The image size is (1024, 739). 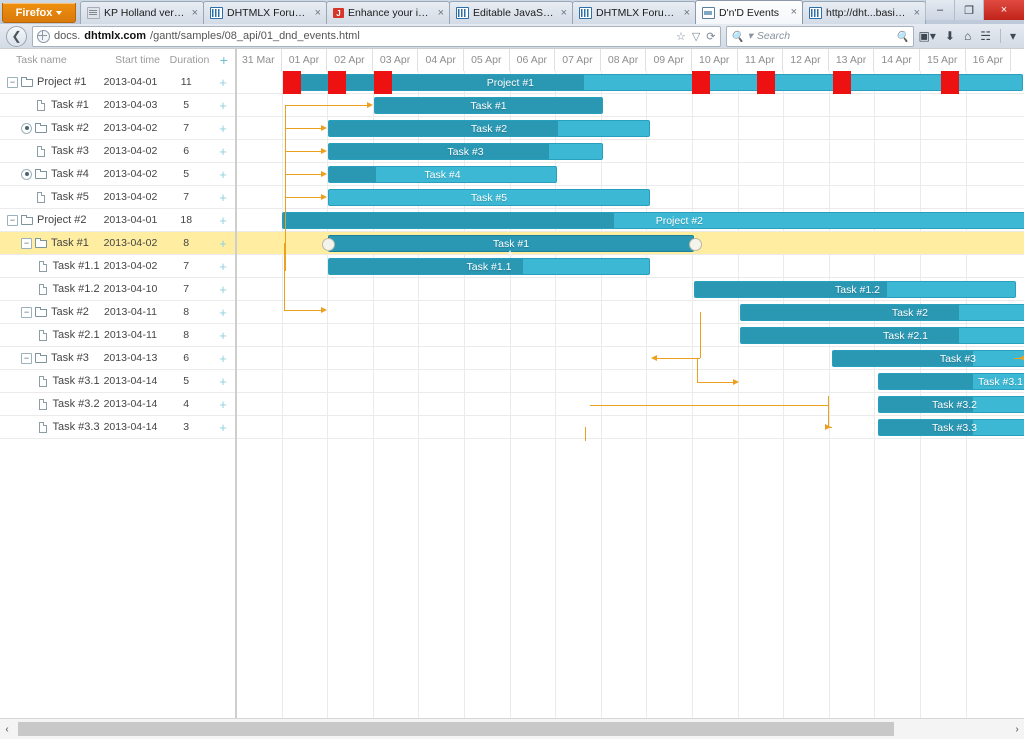 What do you see at coordinates (186, 220) in the screenshot?
I see `cell-duration: 18` at bounding box center [186, 220].